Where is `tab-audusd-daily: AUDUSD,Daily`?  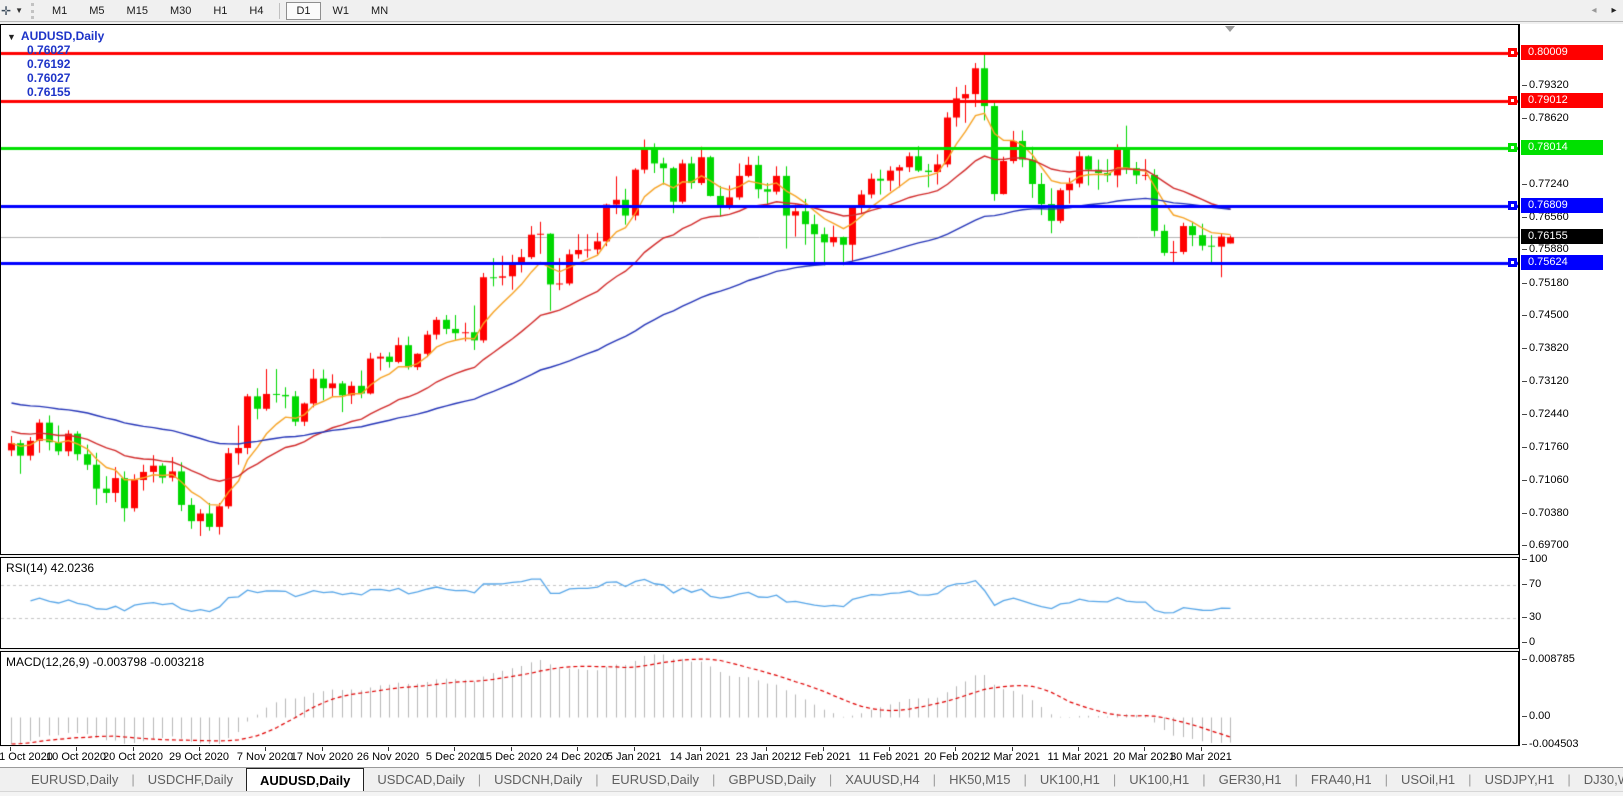 tab-audusd-daily: AUDUSD,Daily is located at coordinates (305, 779).